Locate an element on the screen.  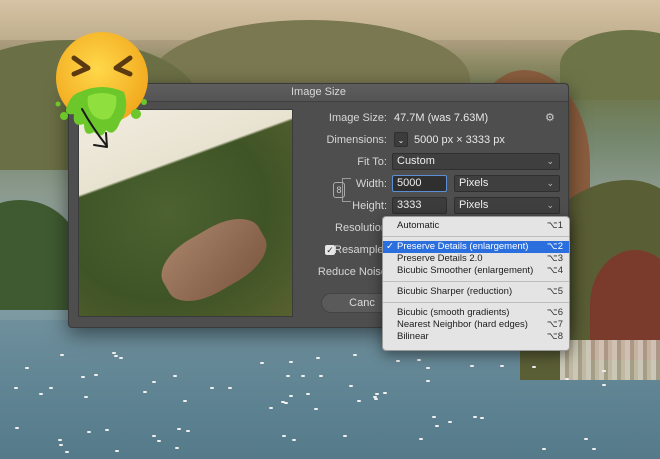
fit-to-value: Custom is located at coordinates (416, 161).